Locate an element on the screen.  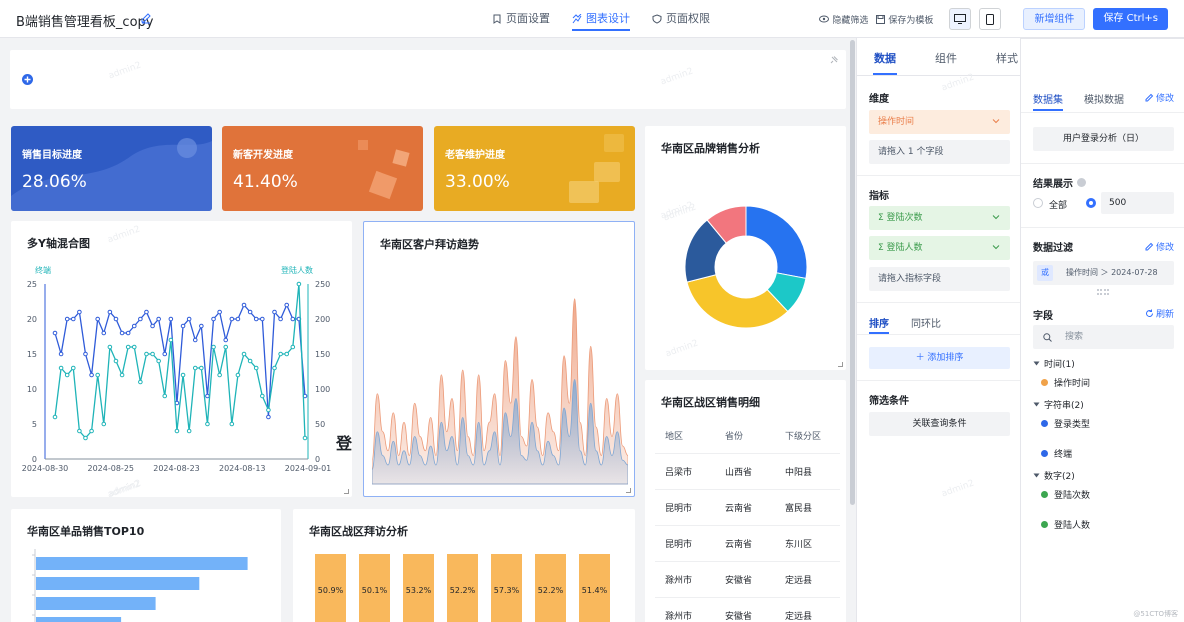
table-row: 吕梁市 山西省 中阳县 is located at coordinates (747, 472).